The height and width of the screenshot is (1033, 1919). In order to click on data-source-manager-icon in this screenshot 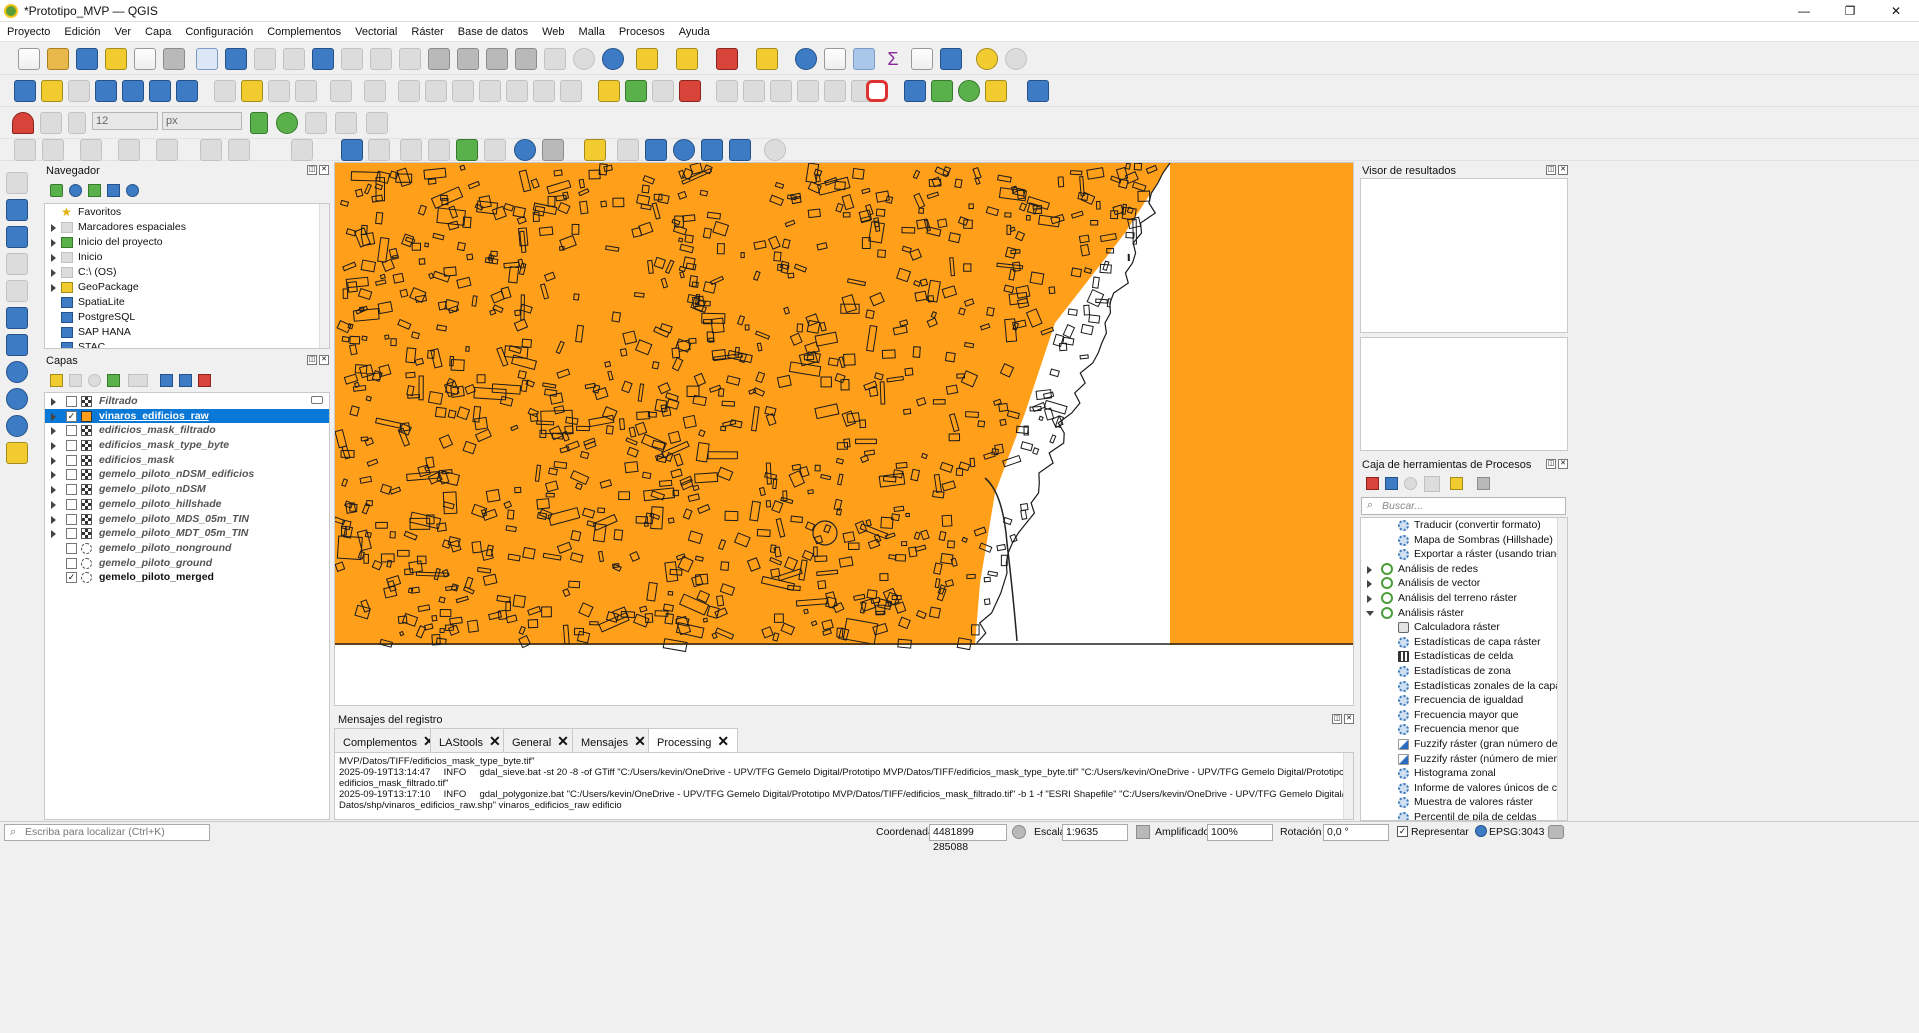, I will do `click(25, 91)`.